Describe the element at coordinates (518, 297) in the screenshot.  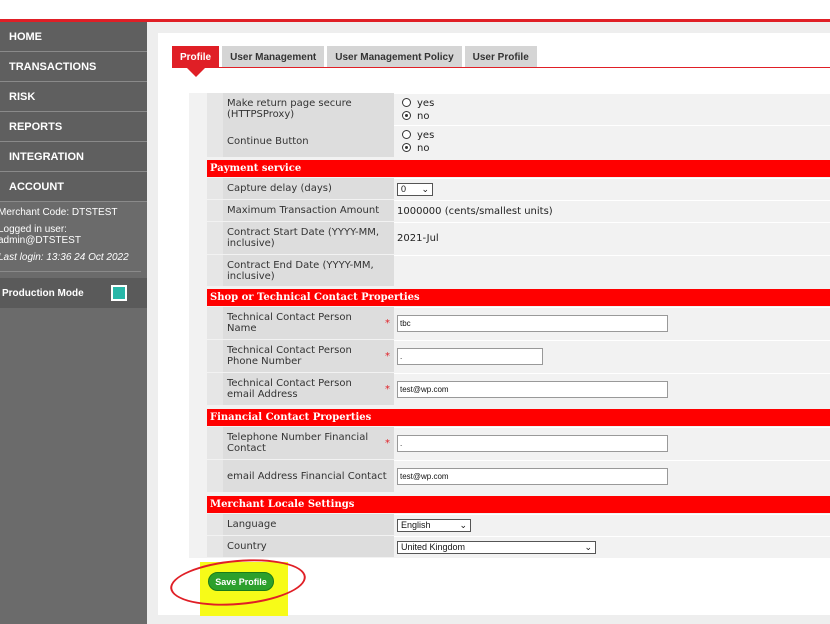
I see `section-technical-contact: Shop or Technical Contact Properties` at that location.